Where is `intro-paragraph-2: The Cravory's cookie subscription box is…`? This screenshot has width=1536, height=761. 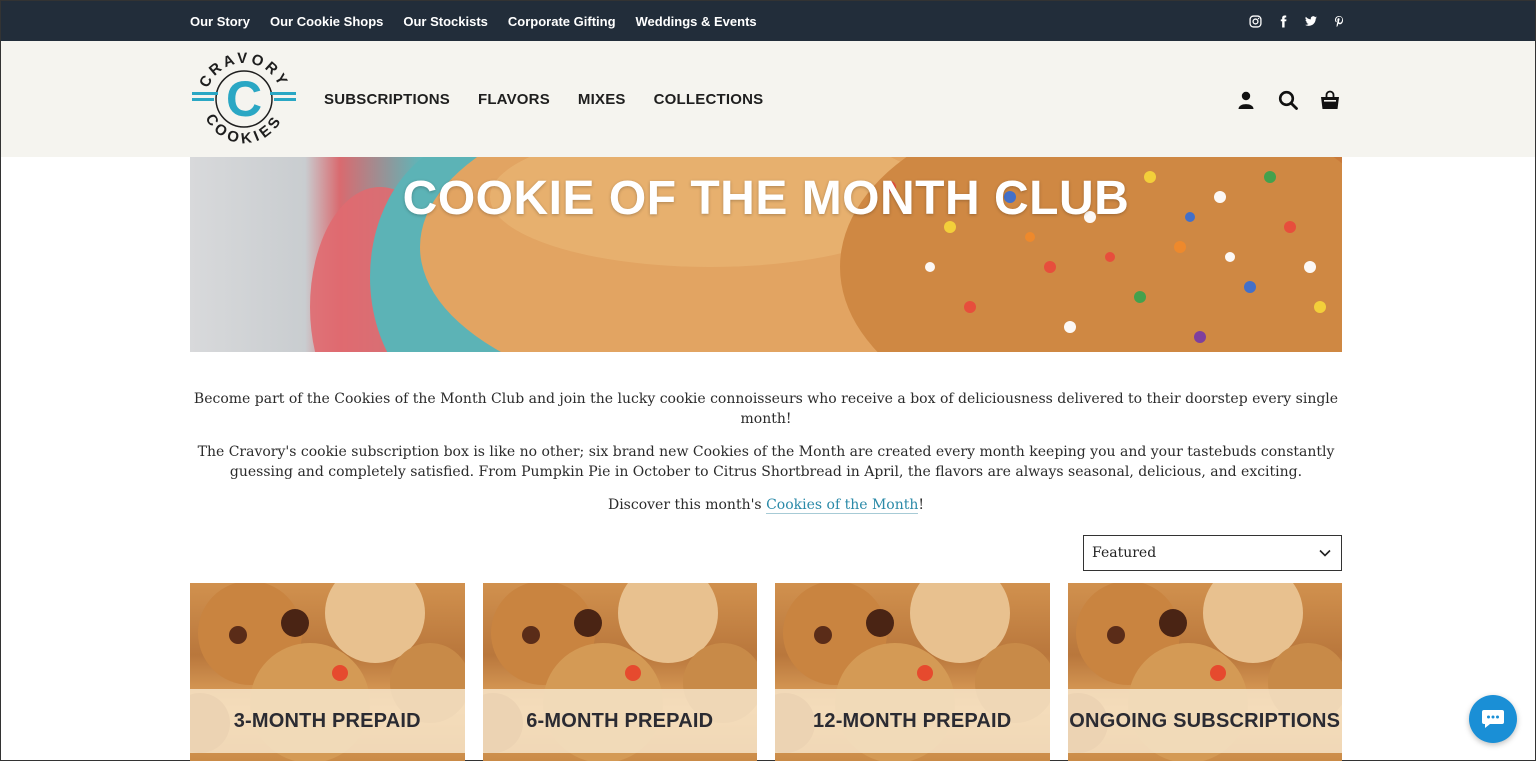 intro-paragraph-2: The Cravory's cookie subscription box is… is located at coordinates (766, 462).